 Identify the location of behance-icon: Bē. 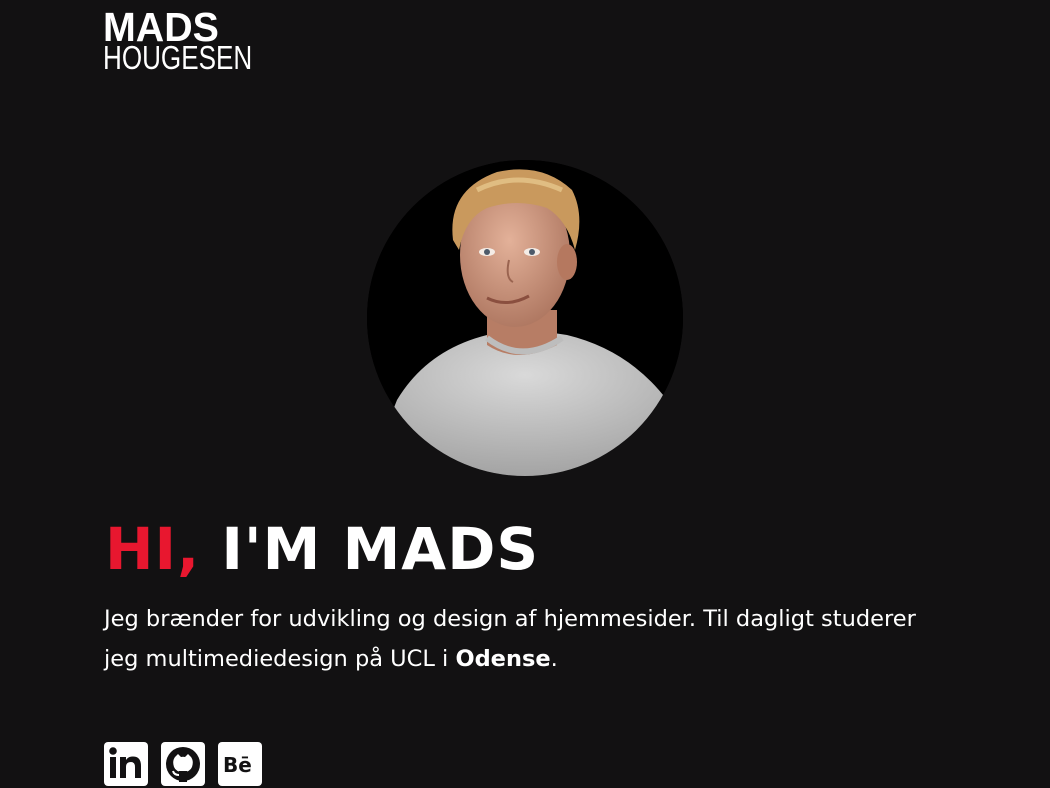
(237, 765).